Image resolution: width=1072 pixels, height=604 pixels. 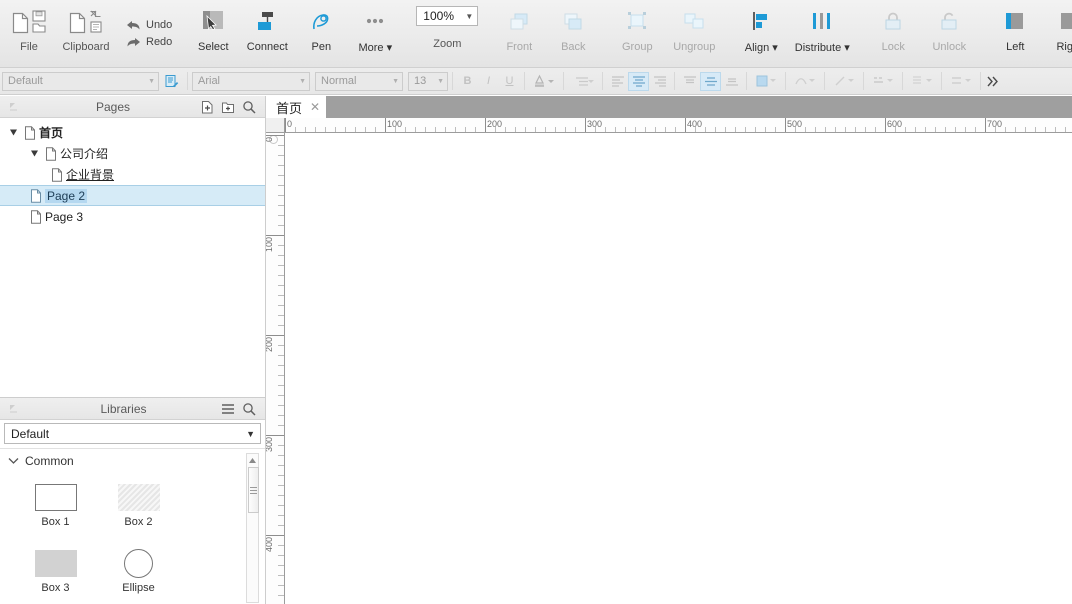 What do you see at coordinates (55, 497) in the screenshot?
I see `box-outline-shape` at bounding box center [55, 497].